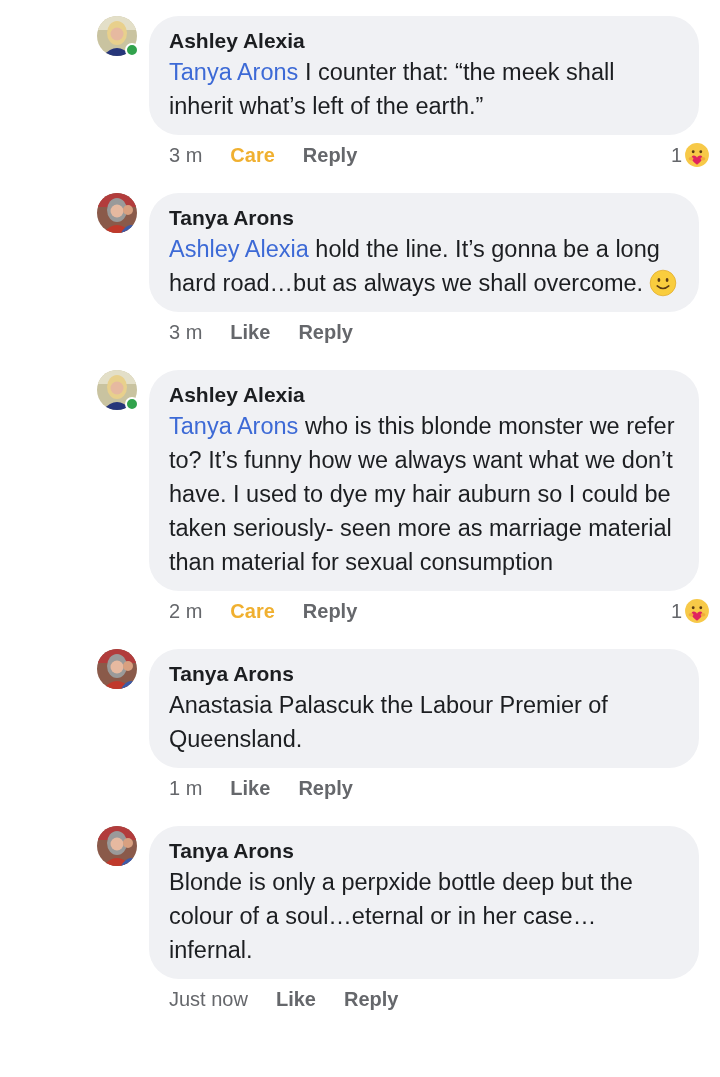 This screenshot has width=720, height=1077. I want to click on comment-text: Tanya Arons I counter that: “the meek shall inherit what’s left of the earth.”, so click(392, 89).